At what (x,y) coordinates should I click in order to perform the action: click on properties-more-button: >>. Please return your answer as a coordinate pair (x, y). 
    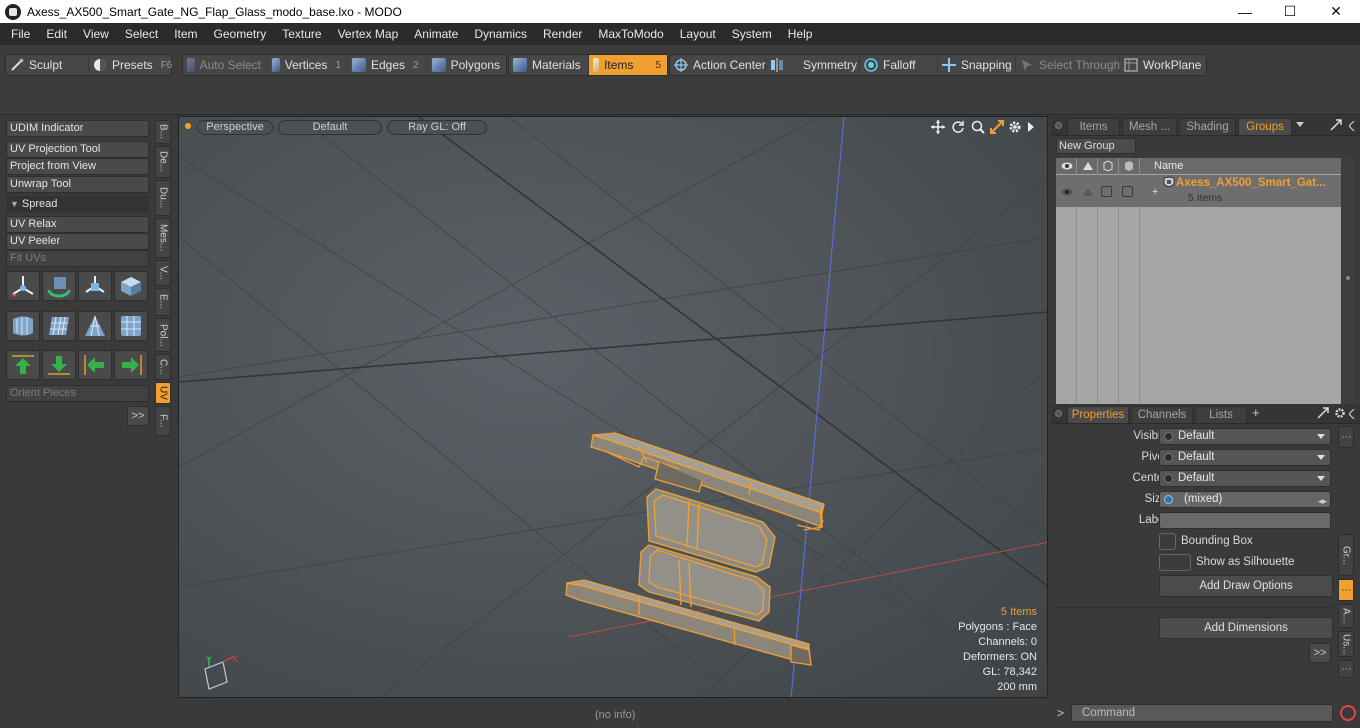
    Looking at the image, I should click on (1320, 653).